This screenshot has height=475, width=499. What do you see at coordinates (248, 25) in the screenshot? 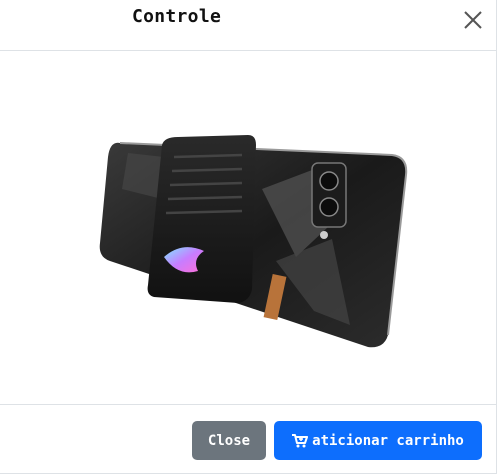
I see `modal-header: Controle` at bounding box center [248, 25].